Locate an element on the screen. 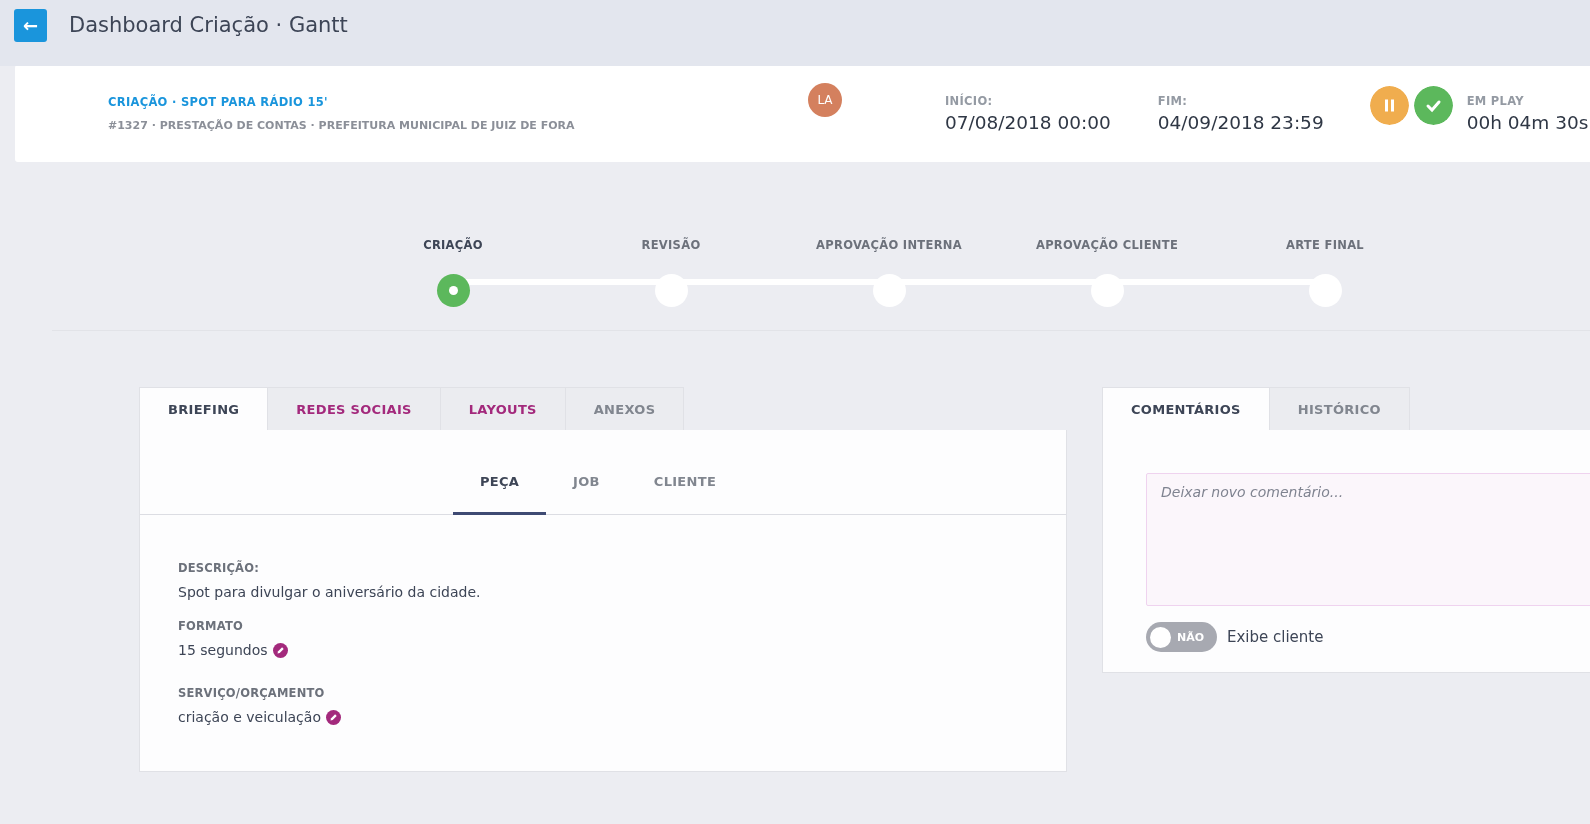 The width and height of the screenshot is (1590, 824). job-title: CRIAÇÃO · SPOT PARA RÁDIO 15' is located at coordinates (218, 102).